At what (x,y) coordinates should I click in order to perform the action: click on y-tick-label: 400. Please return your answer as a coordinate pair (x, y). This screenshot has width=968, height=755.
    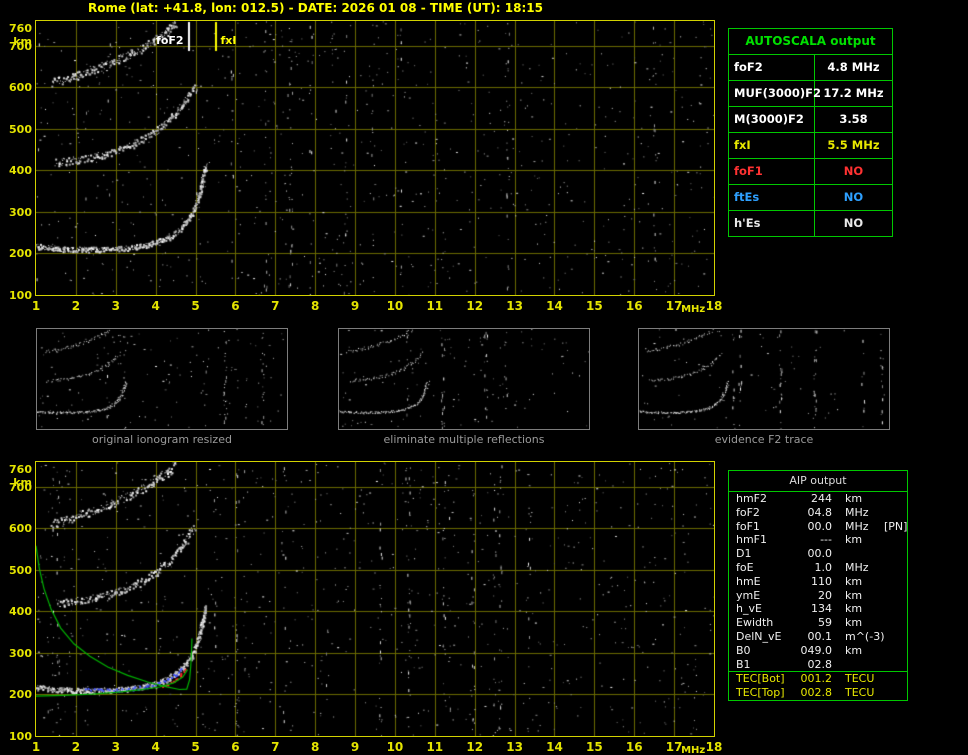
    Looking at the image, I should click on (20, 612).